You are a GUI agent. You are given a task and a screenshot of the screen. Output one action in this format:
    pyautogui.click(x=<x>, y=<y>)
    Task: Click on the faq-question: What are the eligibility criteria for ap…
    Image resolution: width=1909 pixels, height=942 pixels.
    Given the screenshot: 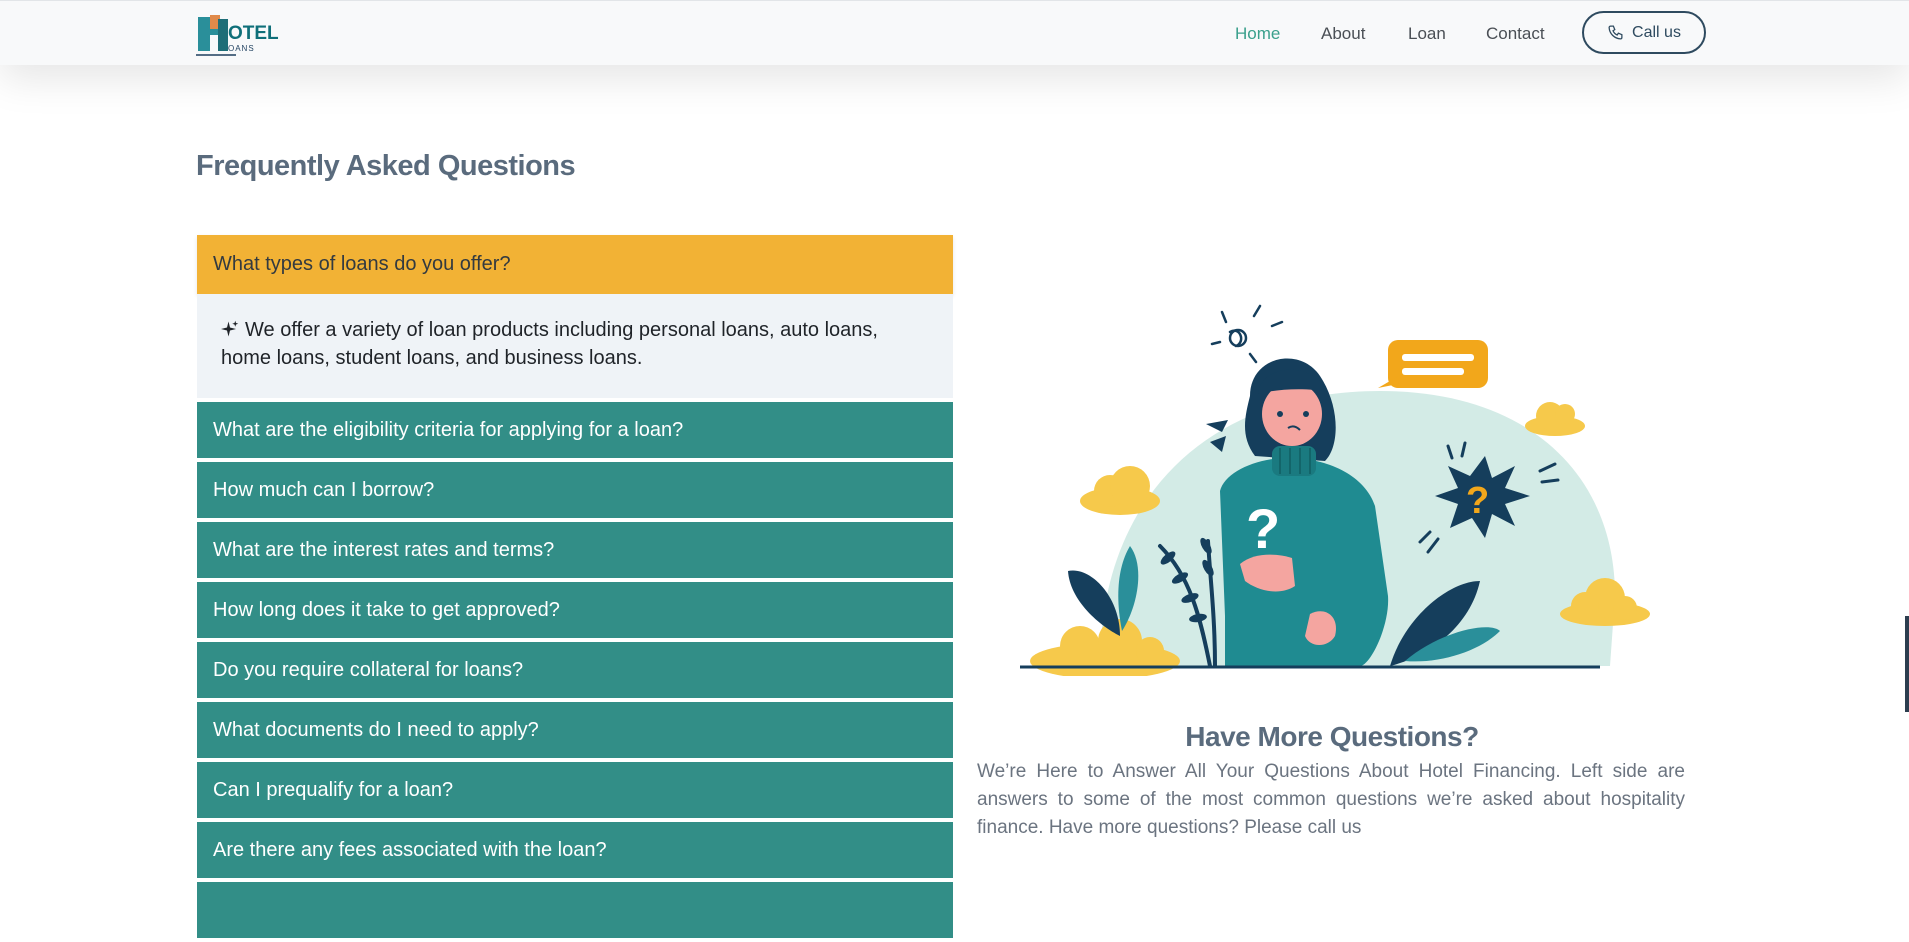 What is the action you would take?
    pyautogui.click(x=575, y=432)
    